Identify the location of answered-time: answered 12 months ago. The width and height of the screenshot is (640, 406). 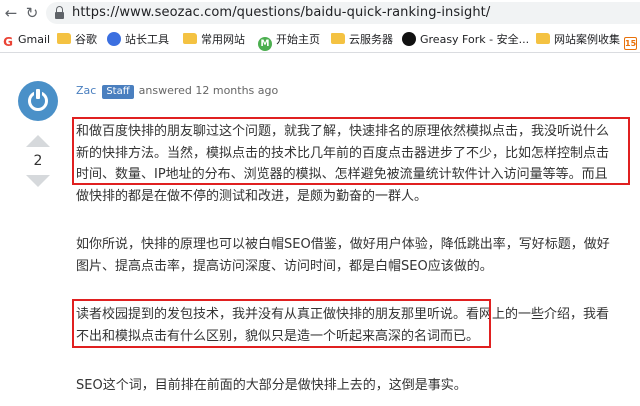
(208, 90).